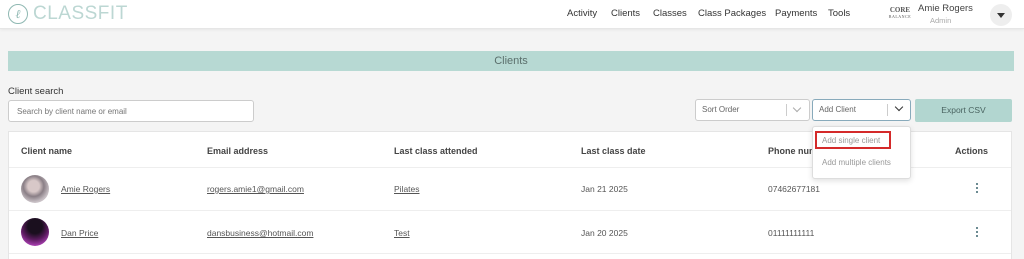  Describe the element at coordinates (670, 13) in the screenshot. I see `nav-item-classes: Classes` at that location.